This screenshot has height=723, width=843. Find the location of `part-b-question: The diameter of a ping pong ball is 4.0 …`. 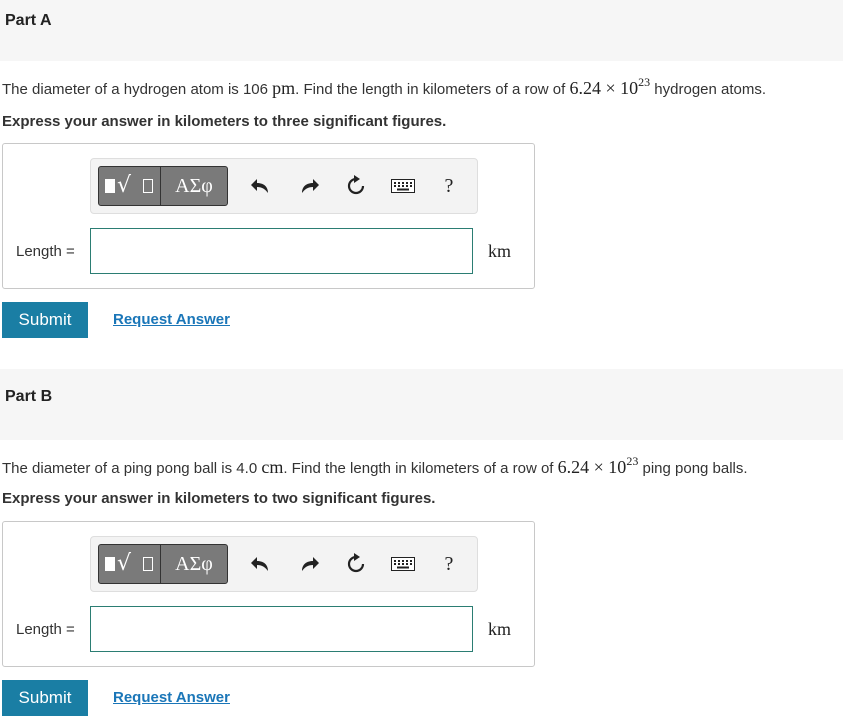

part-b-question: The diameter of a ping pong ball is 4.0 … is located at coordinates (375, 466).